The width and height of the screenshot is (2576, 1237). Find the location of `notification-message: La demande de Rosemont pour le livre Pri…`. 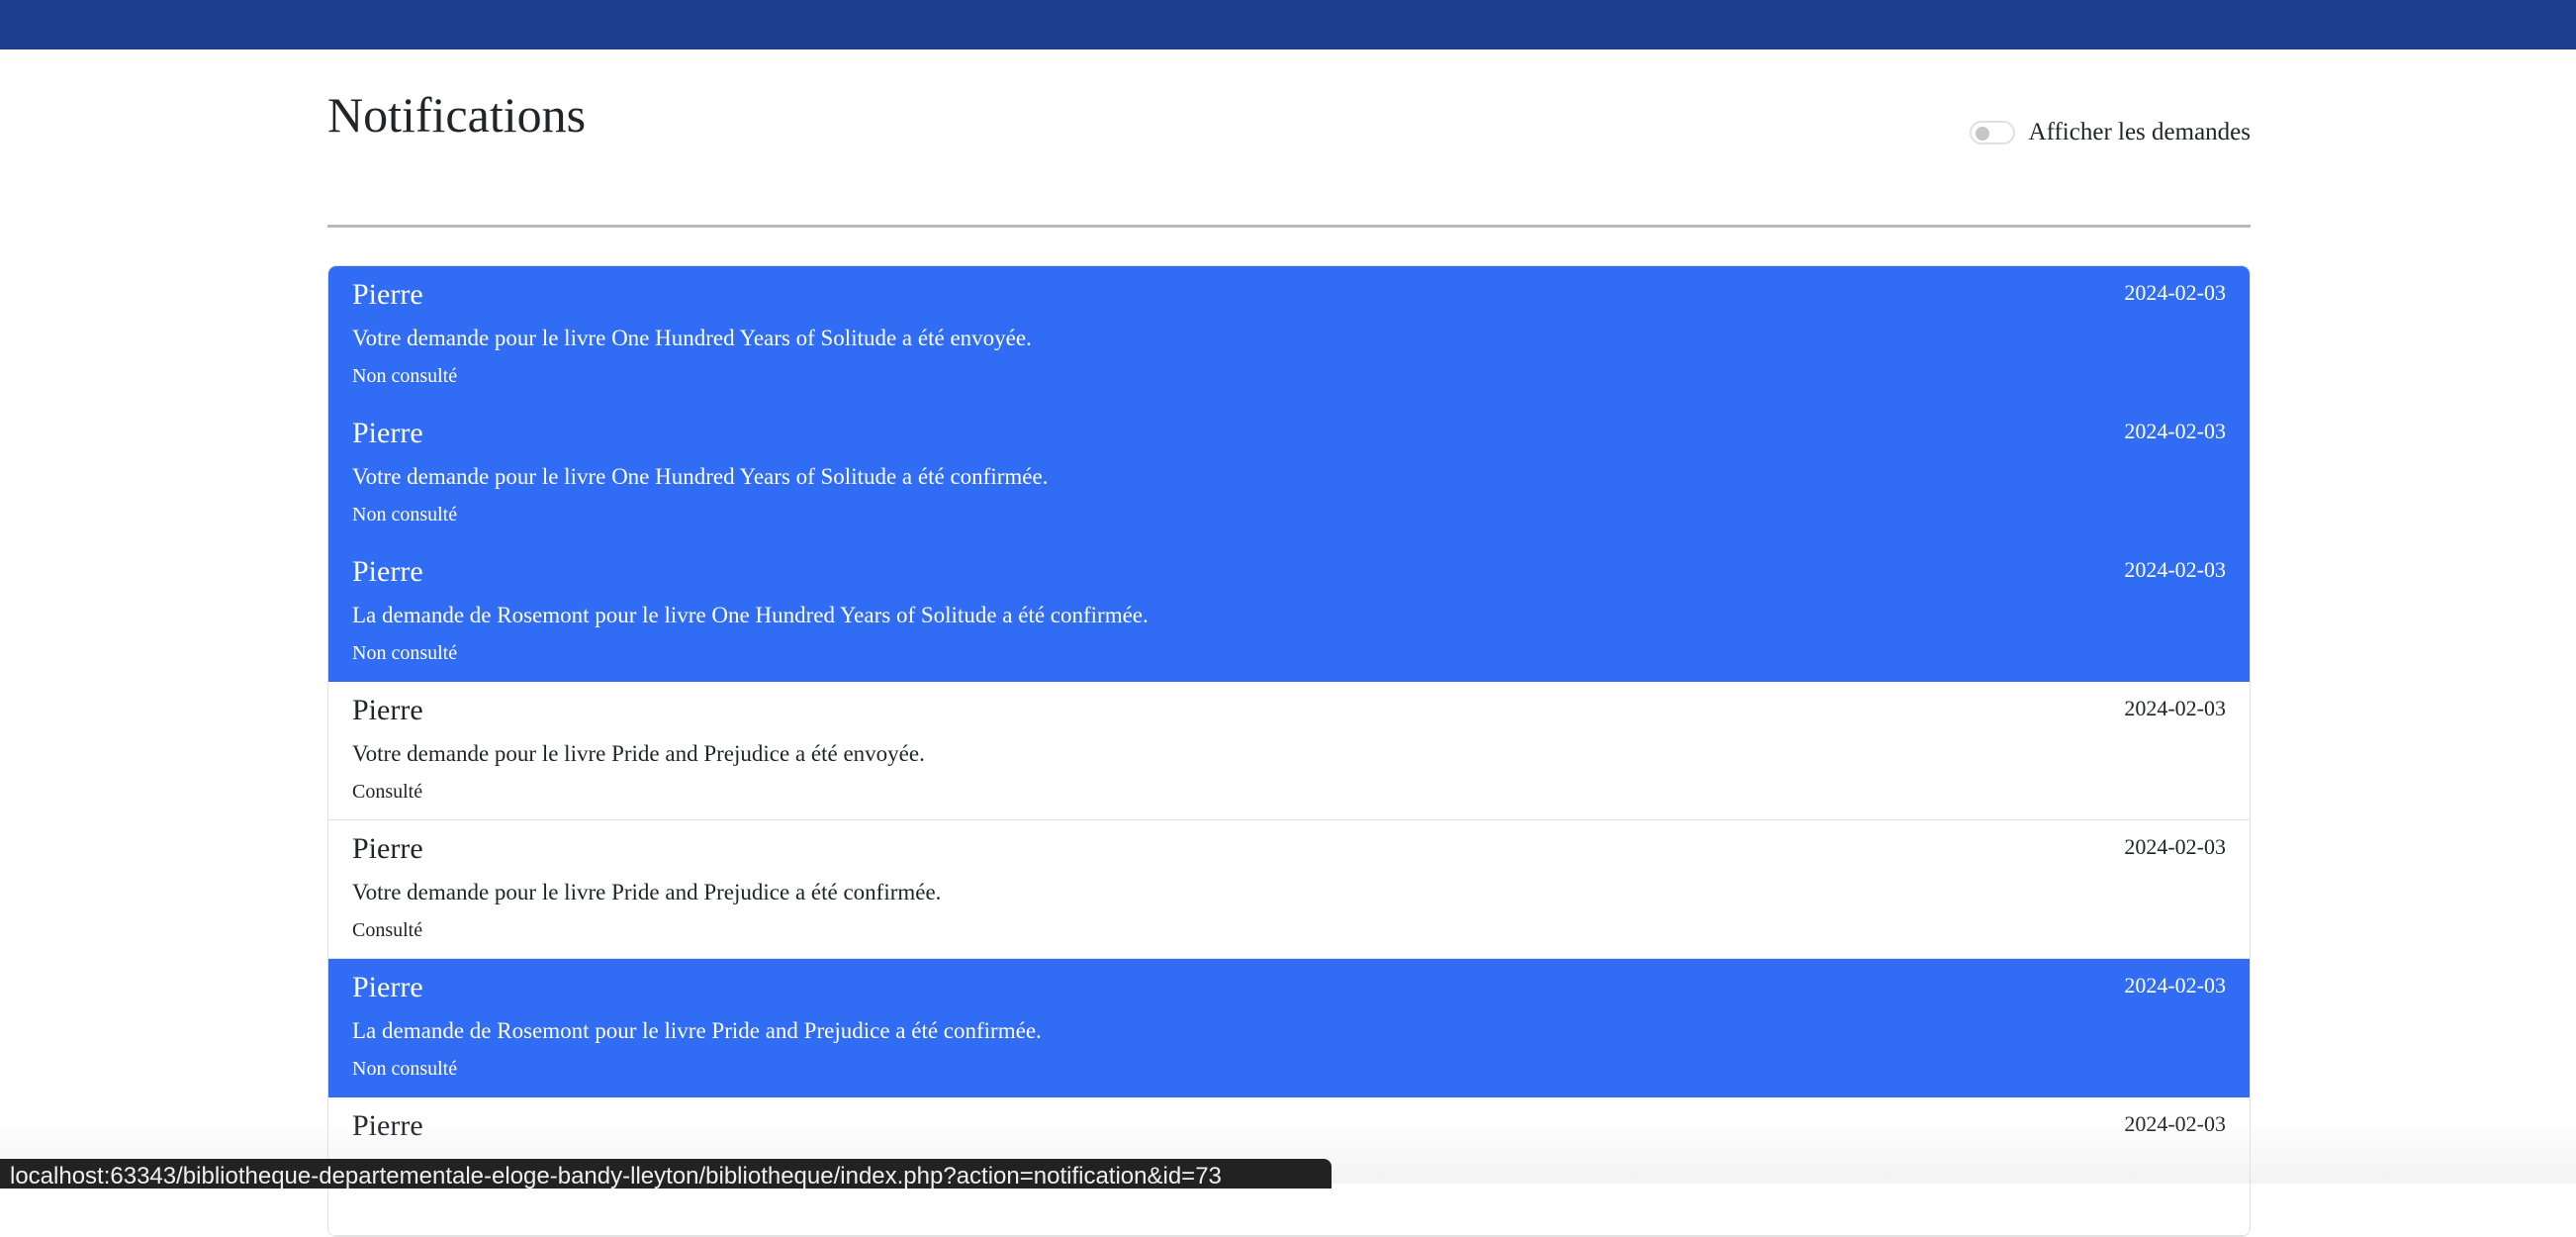

notification-message: La demande de Rosemont pour le livre Pri… is located at coordinates (697, 1031).